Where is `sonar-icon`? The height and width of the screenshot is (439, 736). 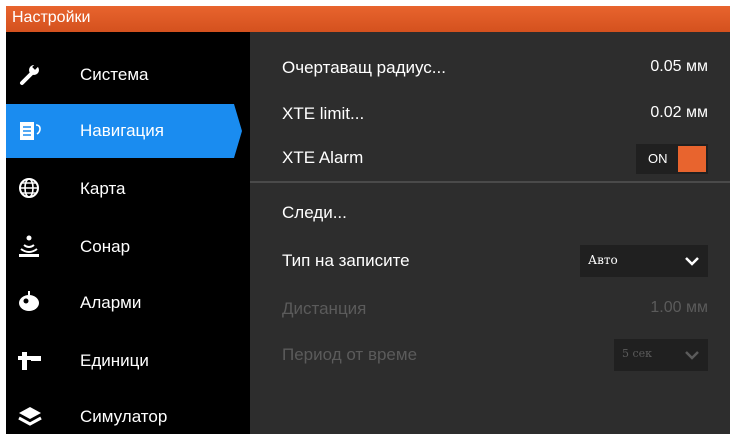
sonar-icon is located at coordinates (29, 246).